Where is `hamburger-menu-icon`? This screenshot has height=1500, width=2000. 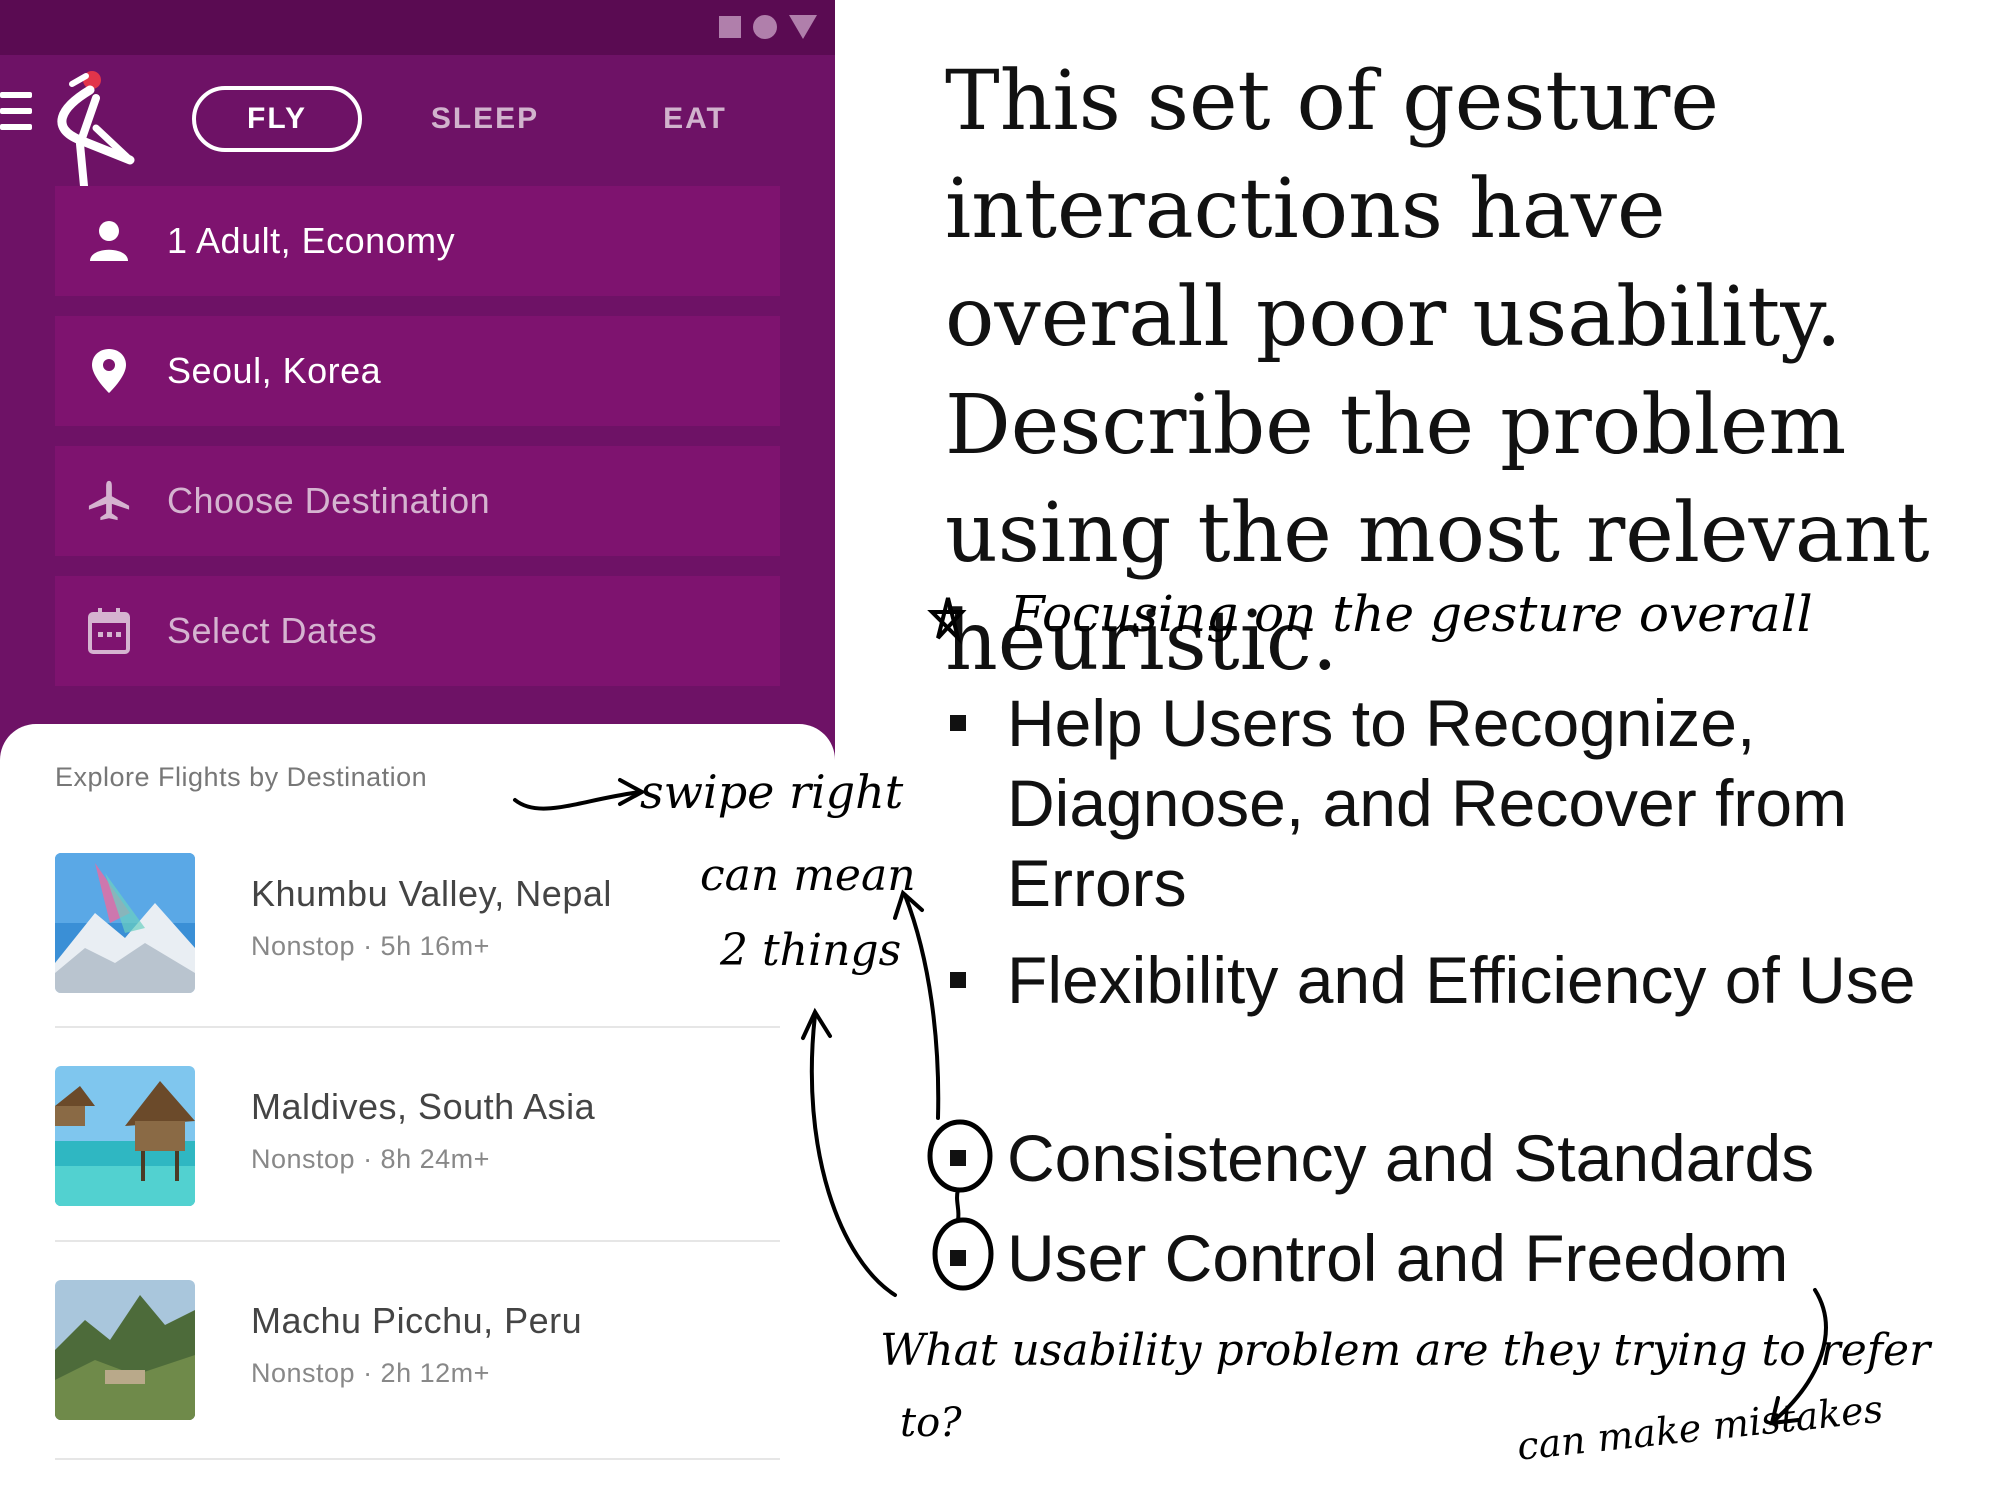
hamburger-menu-icon is located at coordinates (16, 111).